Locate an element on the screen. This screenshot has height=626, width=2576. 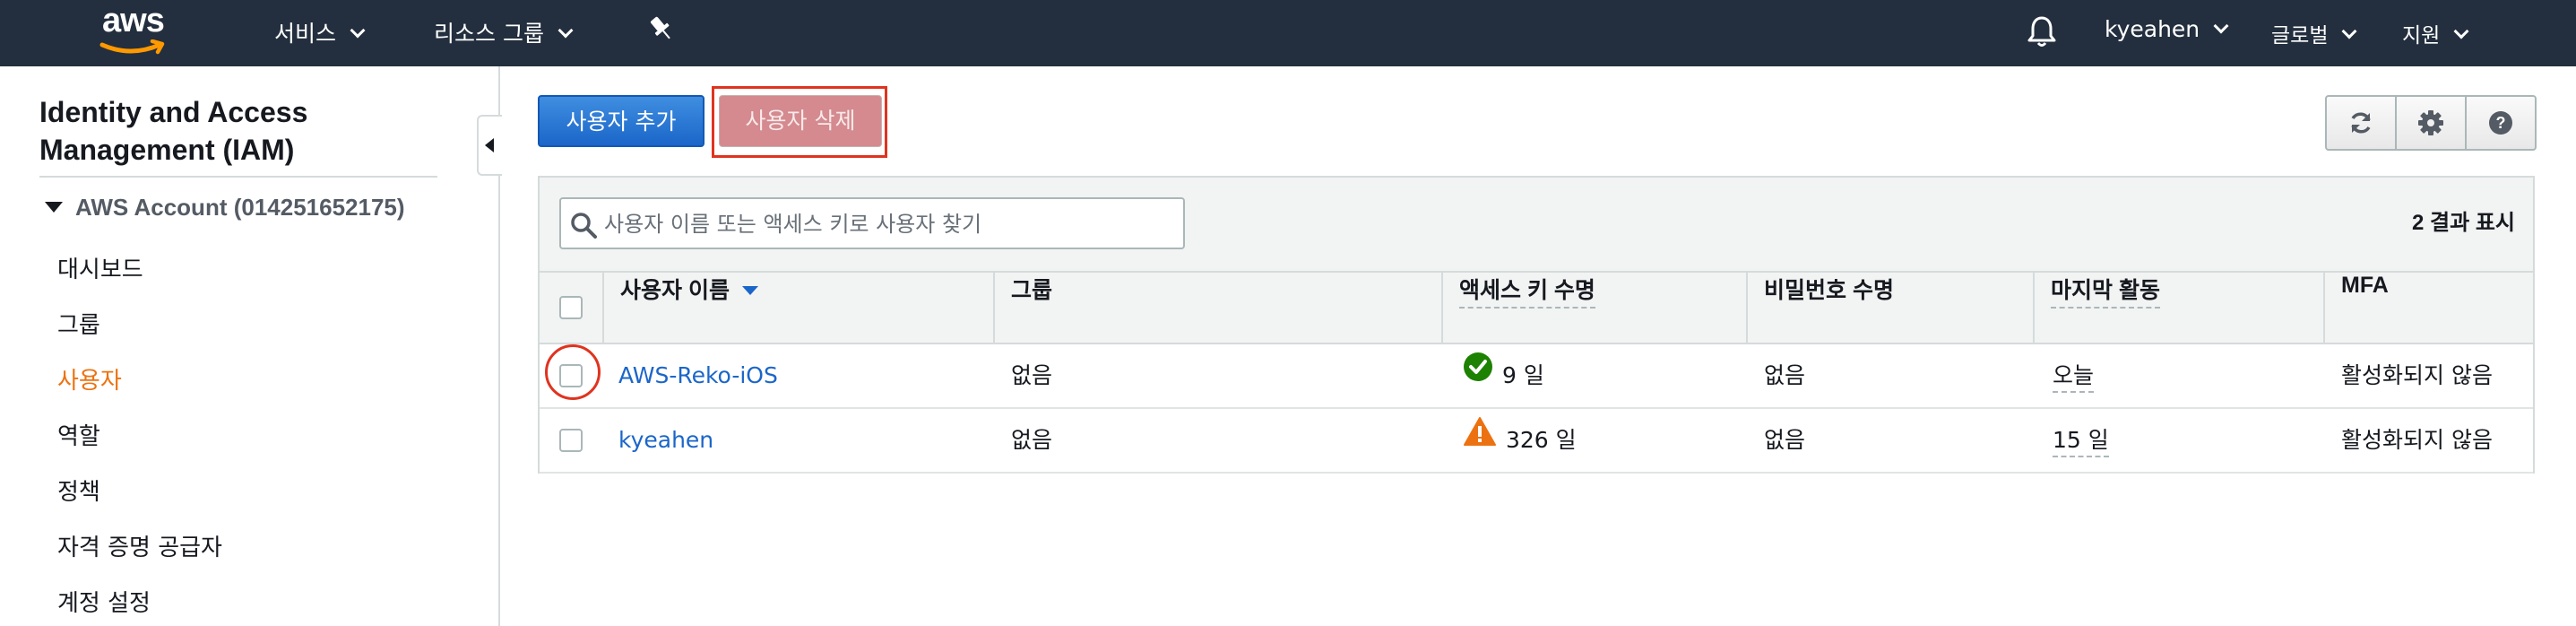
access-key-age-cell: 326 일 is located at coordinates (1520, 440).